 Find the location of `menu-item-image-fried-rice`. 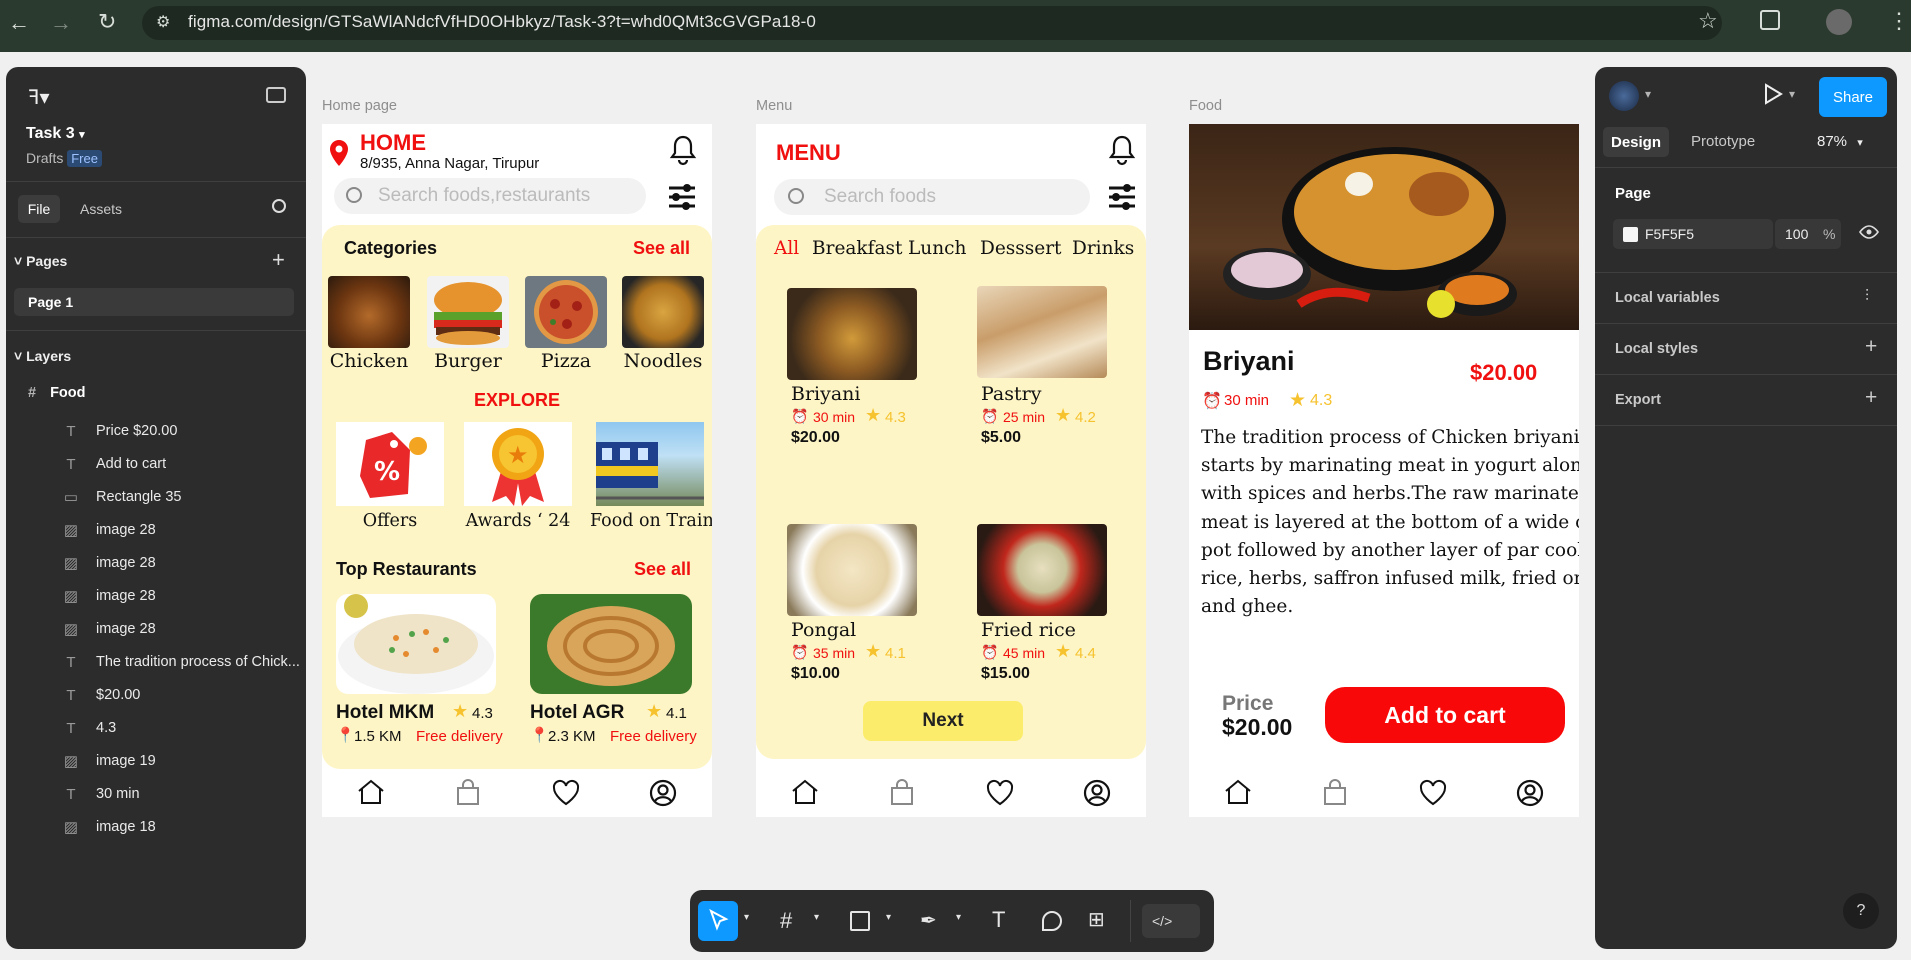

menu-item-image-fried-rice is located at coordinates (1042, 570).